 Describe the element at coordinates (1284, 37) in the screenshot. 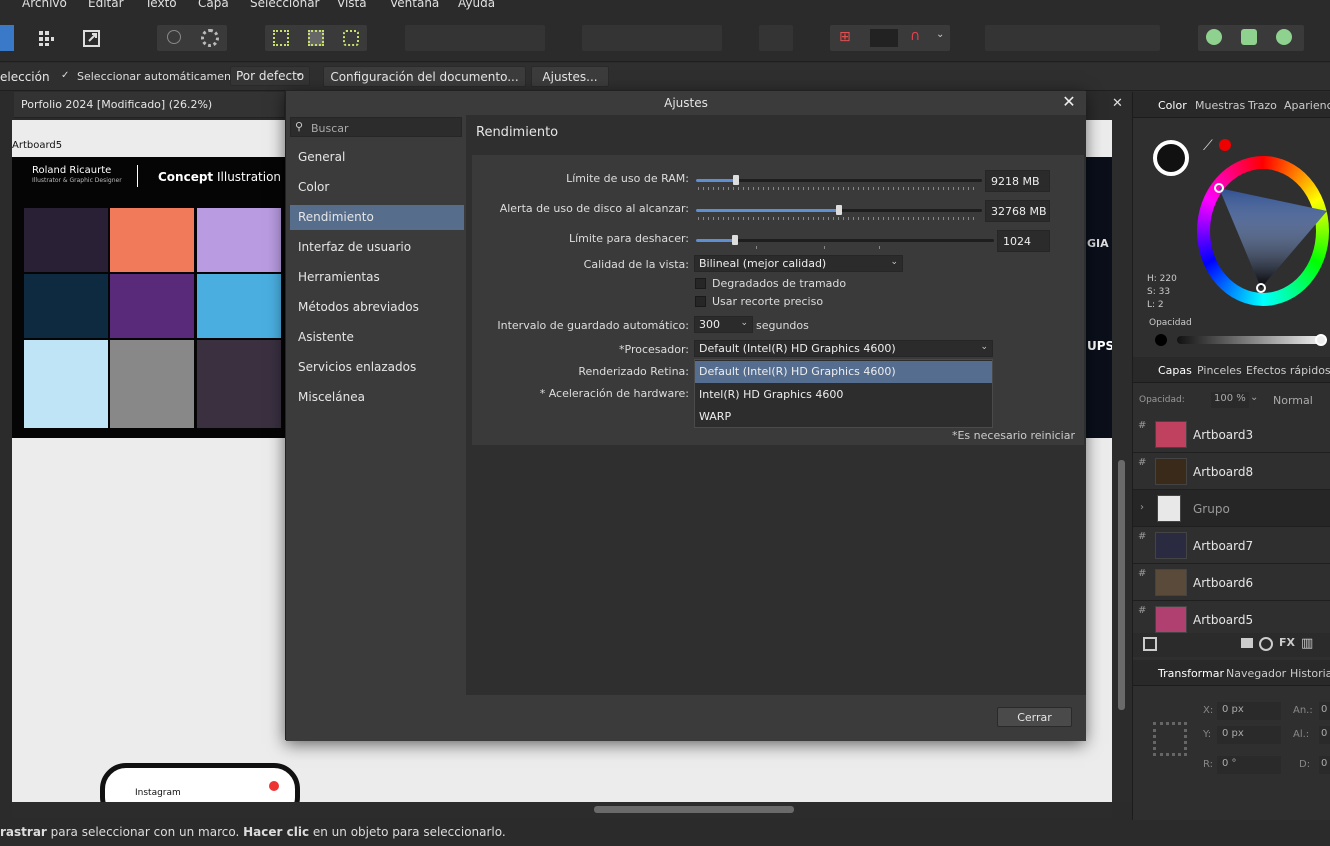

I see `panel-toggle-3-icon` at that location.